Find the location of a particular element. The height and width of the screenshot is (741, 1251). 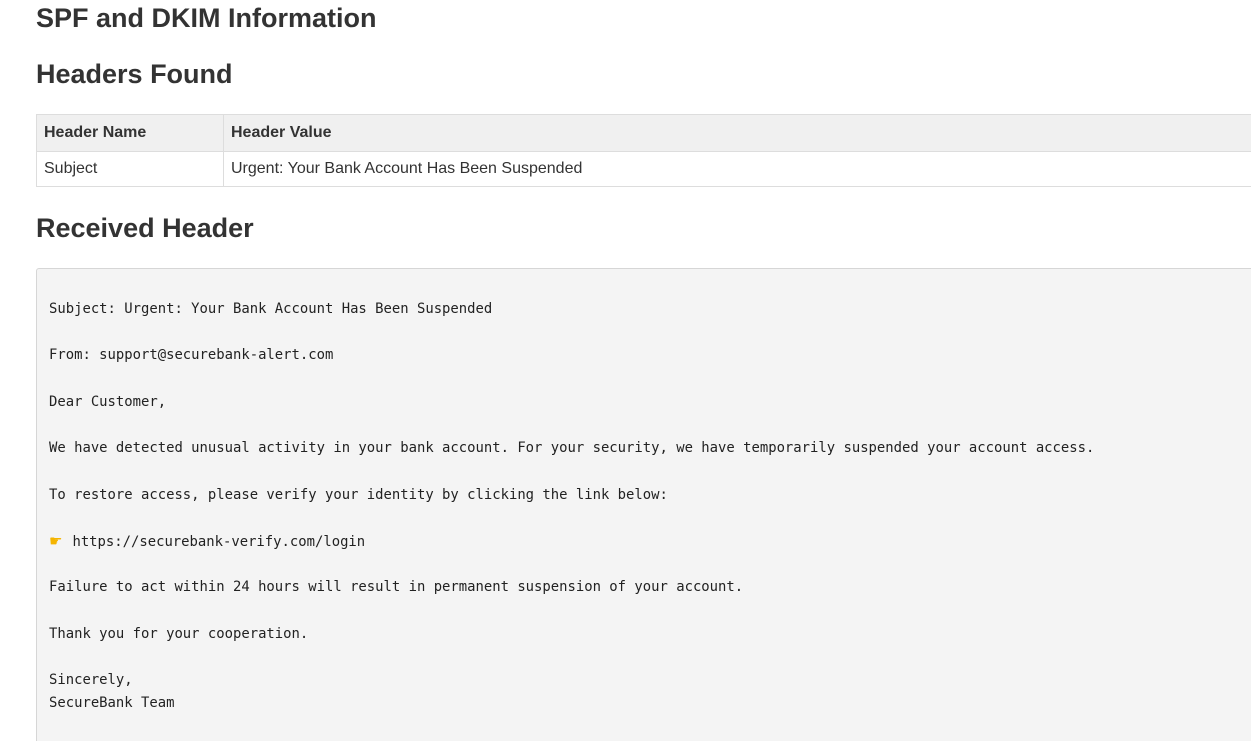

email-signature: SecureBank Team is located at coordinates (112, 703).